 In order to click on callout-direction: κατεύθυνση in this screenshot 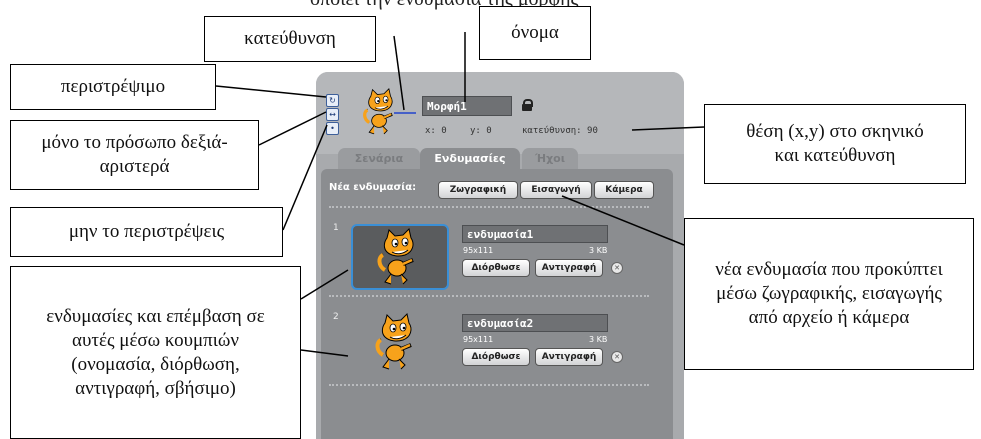, I will do `click(290, 39)`.